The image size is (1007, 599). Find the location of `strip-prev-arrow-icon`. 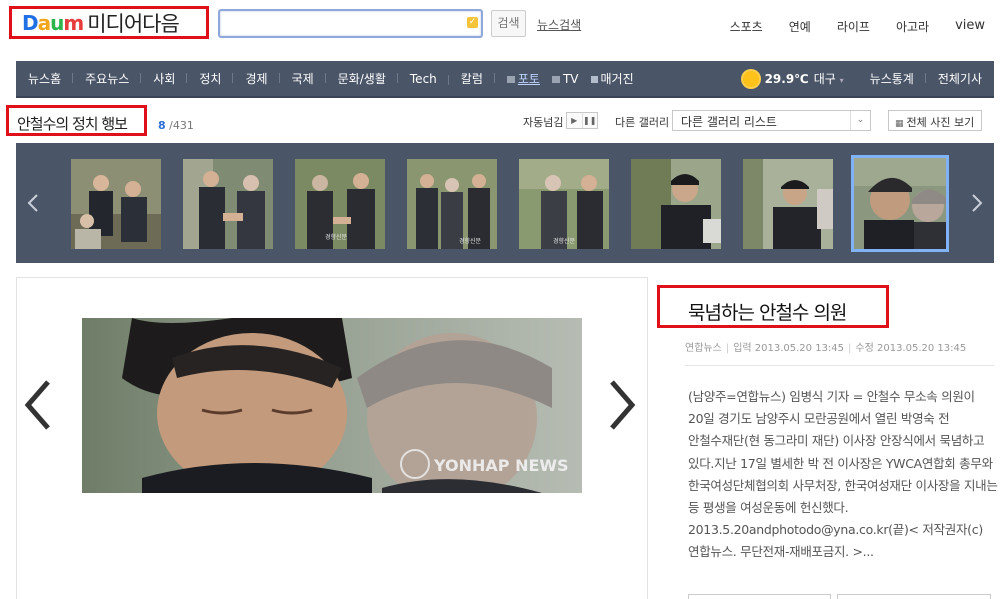

strip-prev-arrow-icon is located at coordinates (33, 203).